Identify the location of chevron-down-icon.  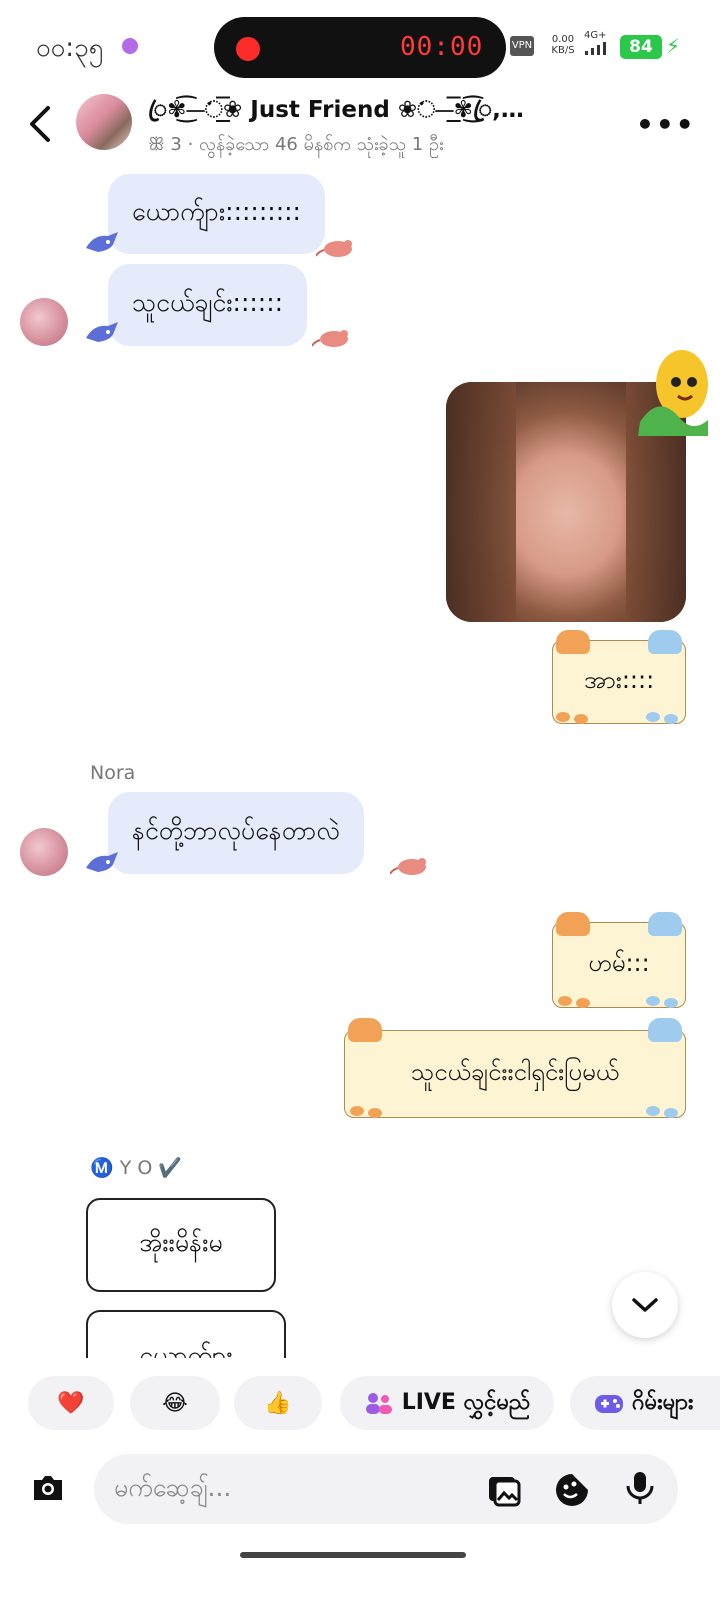
(645, 1305).